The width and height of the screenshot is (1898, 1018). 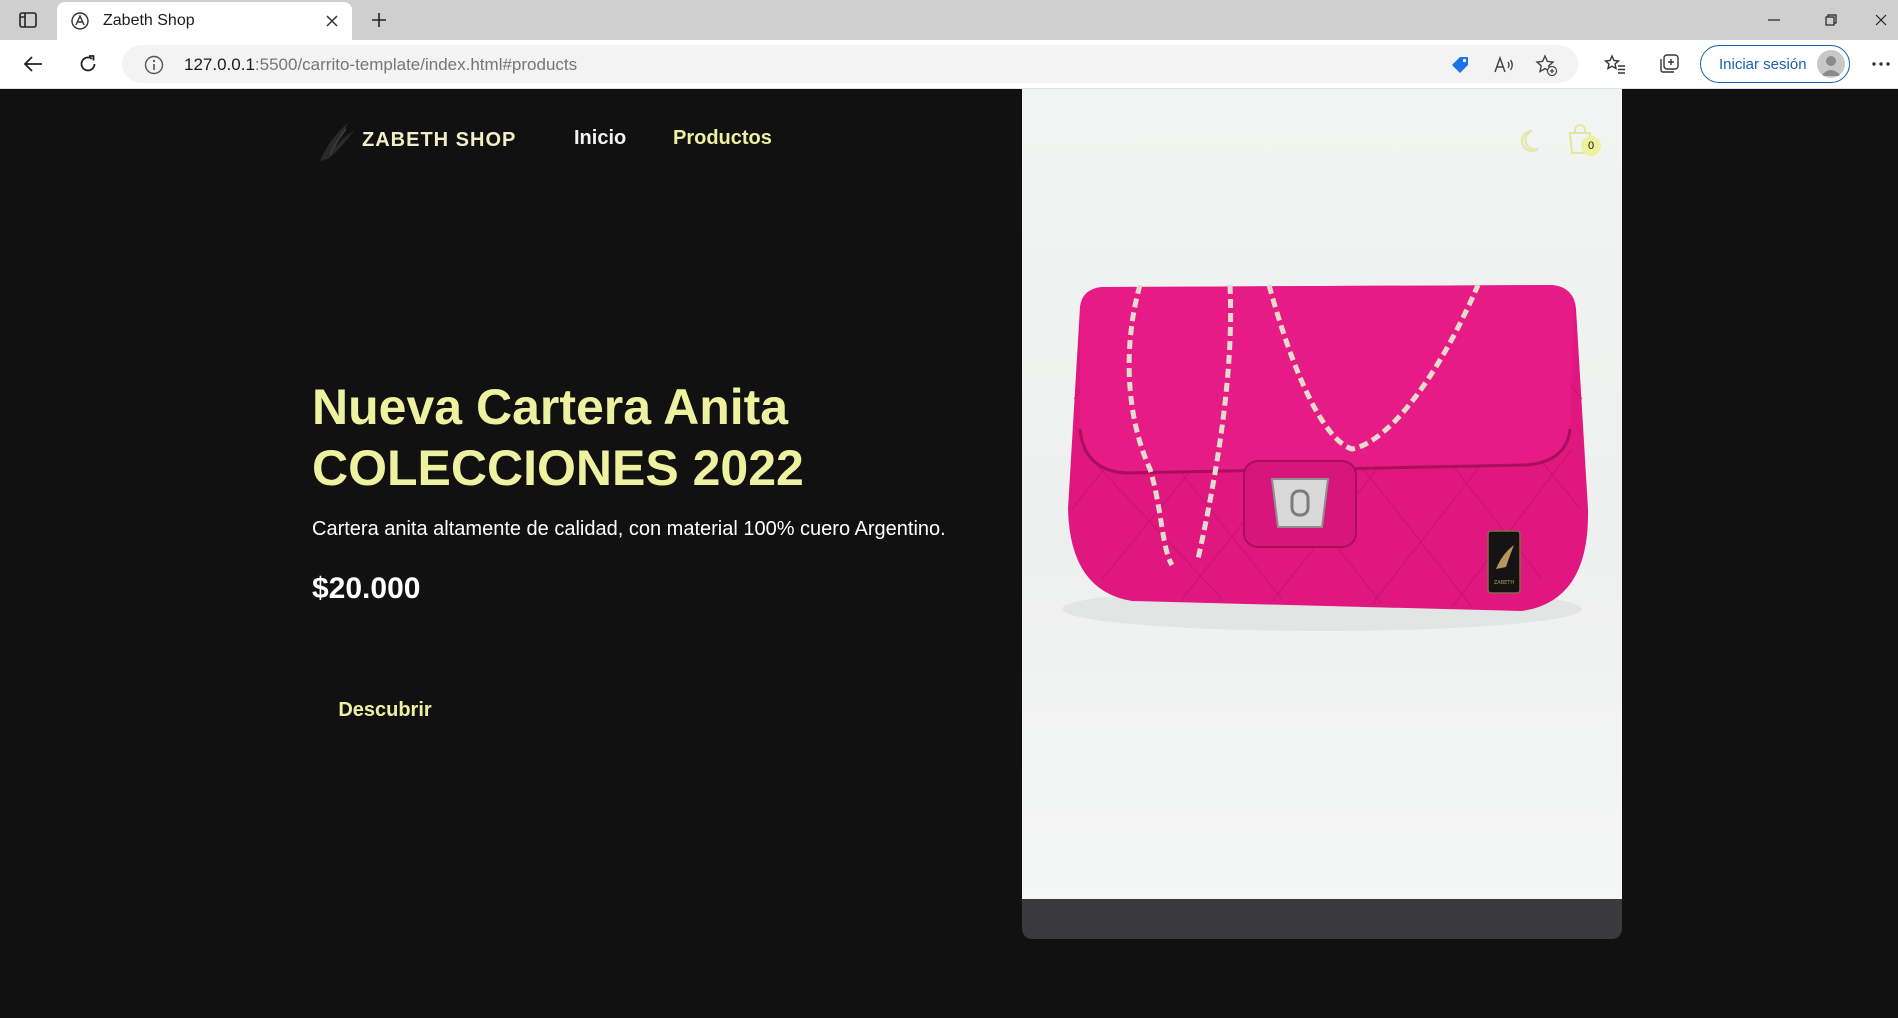 What do you see at coordinates (1831, 64) in the screenshot?
I see `profile-avatar-icon` at bounding box center [1831, 64].